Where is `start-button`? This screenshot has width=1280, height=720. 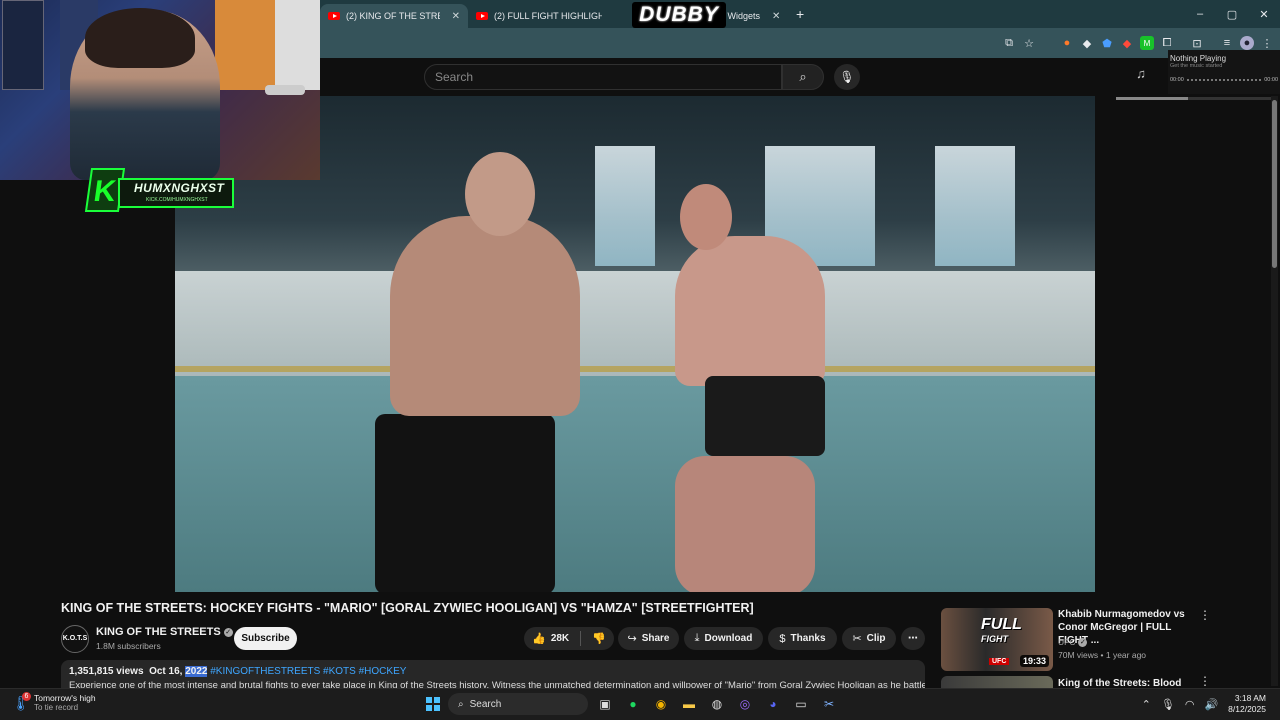
start-button is located at coordinates (433, 704).